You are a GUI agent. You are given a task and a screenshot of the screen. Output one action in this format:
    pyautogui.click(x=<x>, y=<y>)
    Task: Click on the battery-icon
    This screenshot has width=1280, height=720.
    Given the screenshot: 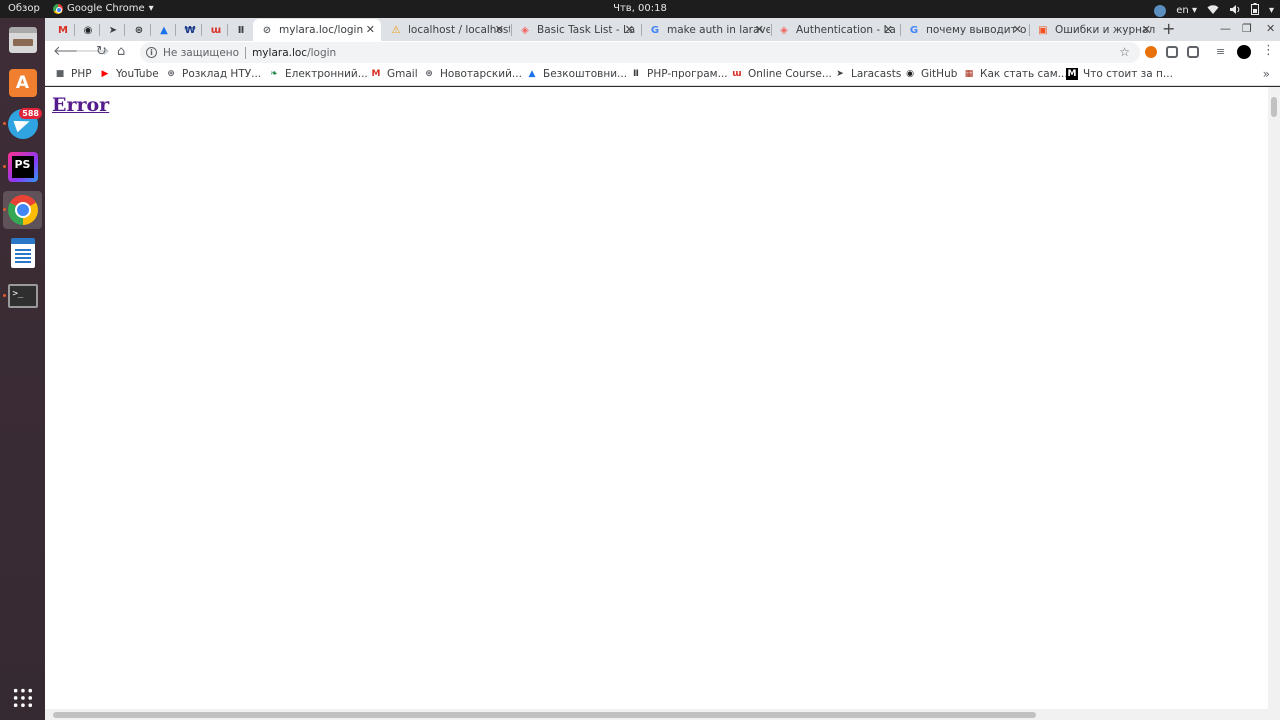 What is the action you would take?
    pyautogui.click(x=1254, y=11)
    